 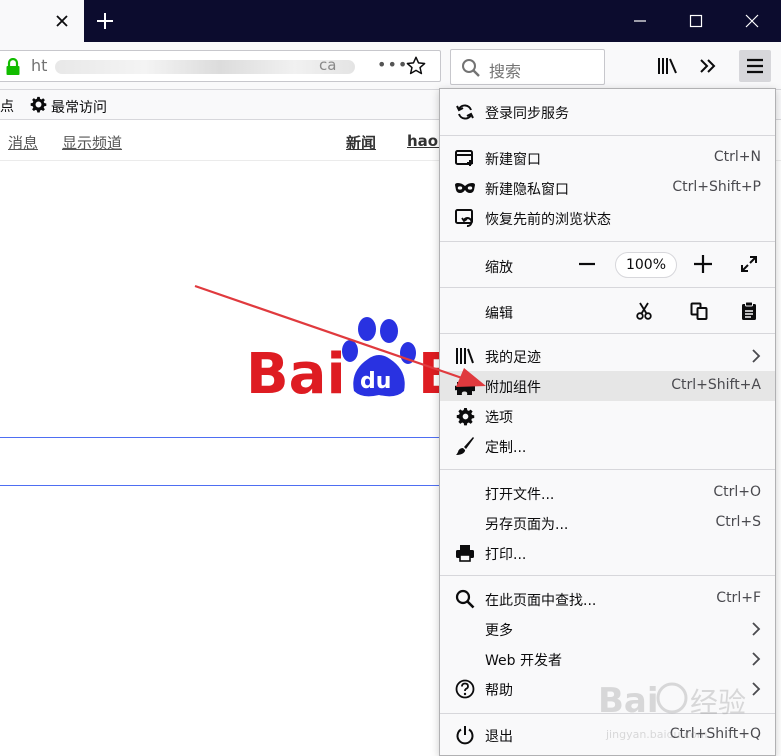 What do you see at coordinates (644, 311) in the screenshot?
I see `cut-scissors-icon` at bounding box center [644, 311].